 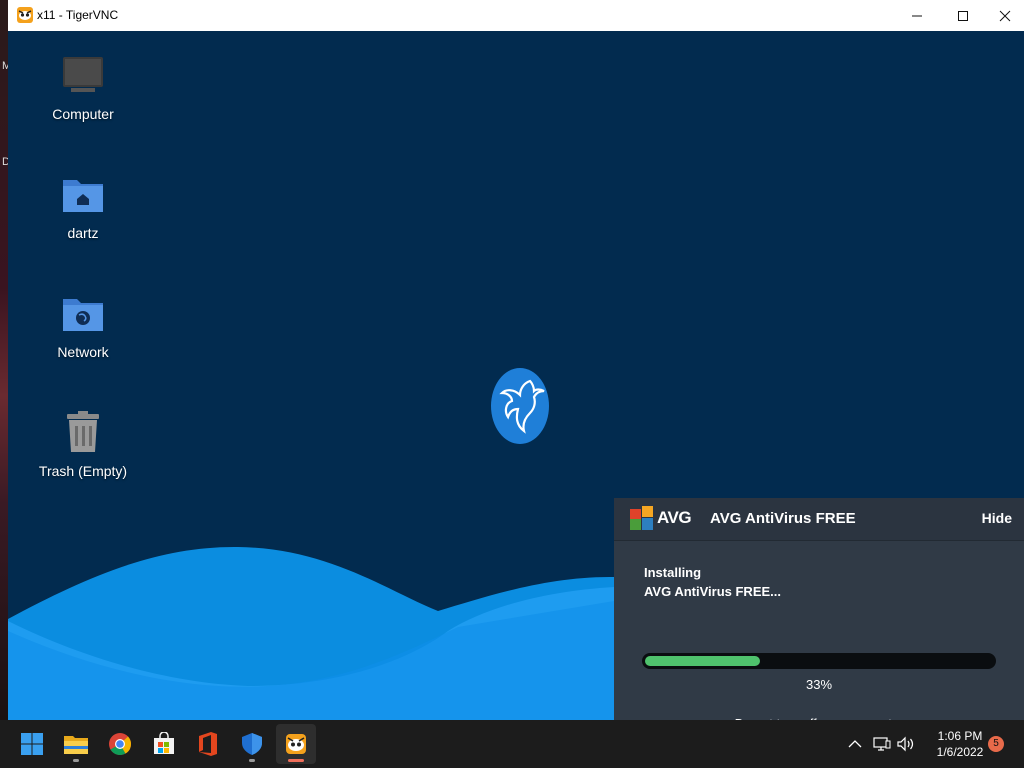 What do you see at coordinates (783, 518) in the screenshot?
I see `avg-title: AVG AntiVirus FREE` at bounding box center [783, 518].